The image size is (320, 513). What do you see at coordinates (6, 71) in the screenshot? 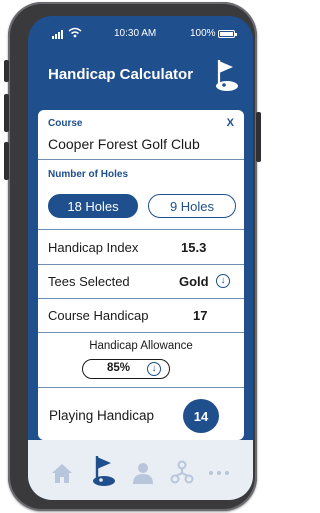
I see `side-button` at bounding box center [6, 71].